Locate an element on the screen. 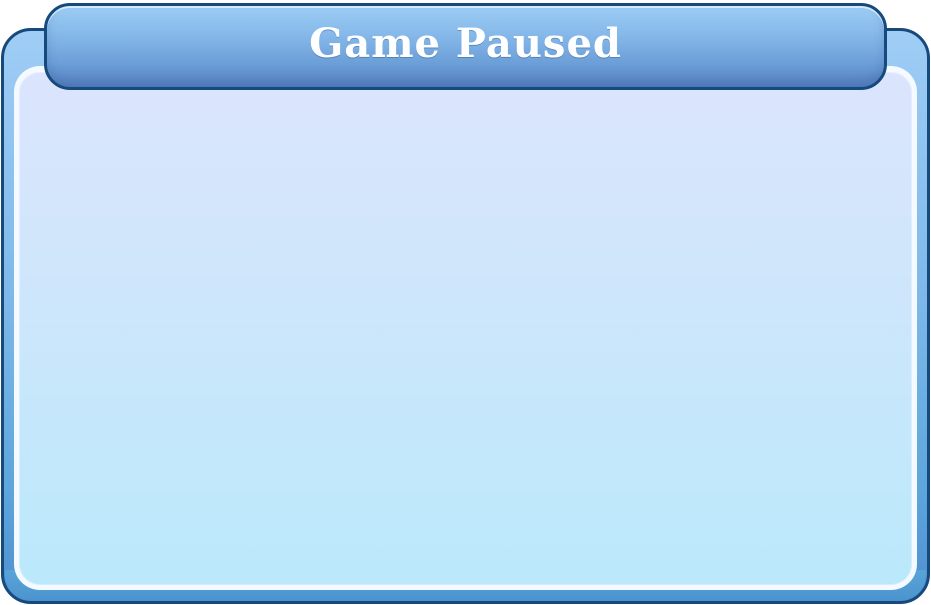  dialog-title-tab: Game Paused is located at coordinates (465, 46).